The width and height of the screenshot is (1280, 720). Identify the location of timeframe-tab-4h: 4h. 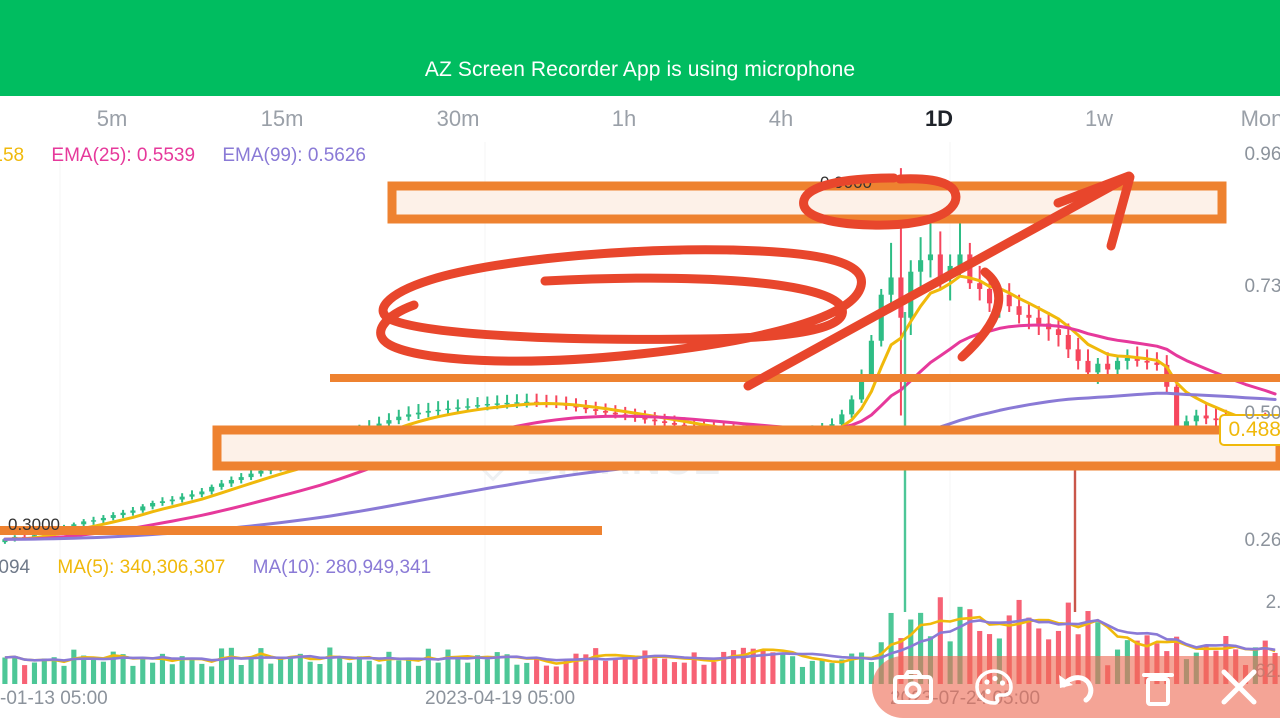
(781, 119).